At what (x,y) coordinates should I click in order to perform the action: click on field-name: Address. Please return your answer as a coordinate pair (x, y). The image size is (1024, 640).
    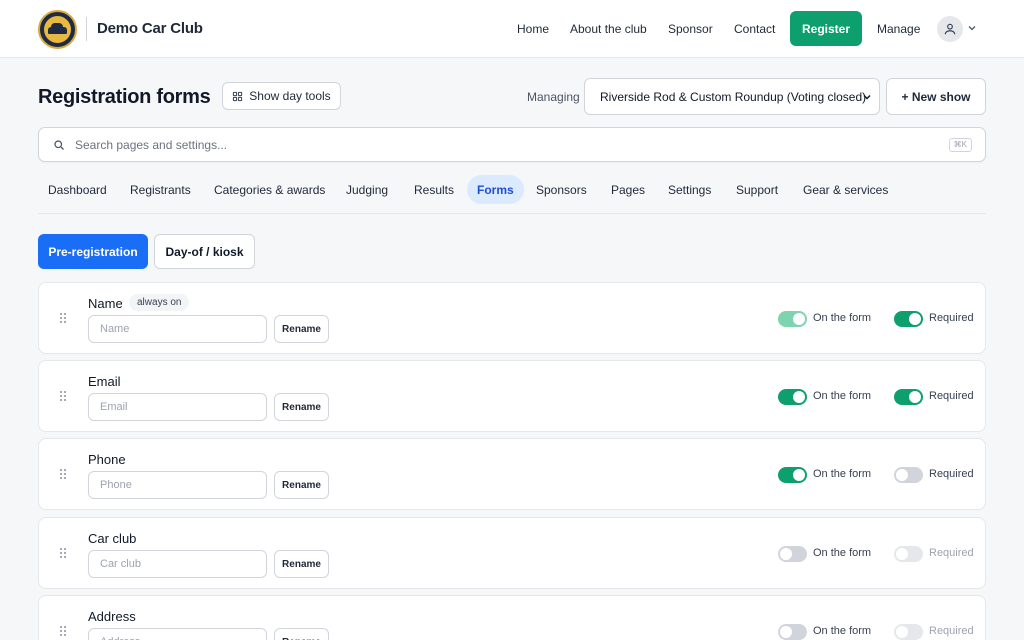
    Looking at the image, I should click on (112, 616).